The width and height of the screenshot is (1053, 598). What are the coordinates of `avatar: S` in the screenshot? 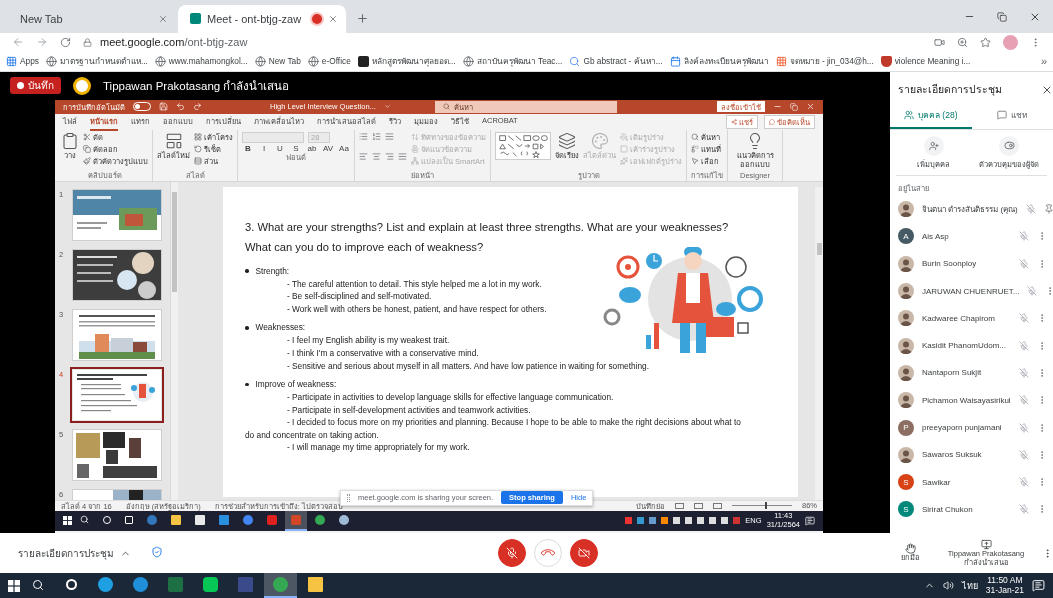 It's located at (906, 482).